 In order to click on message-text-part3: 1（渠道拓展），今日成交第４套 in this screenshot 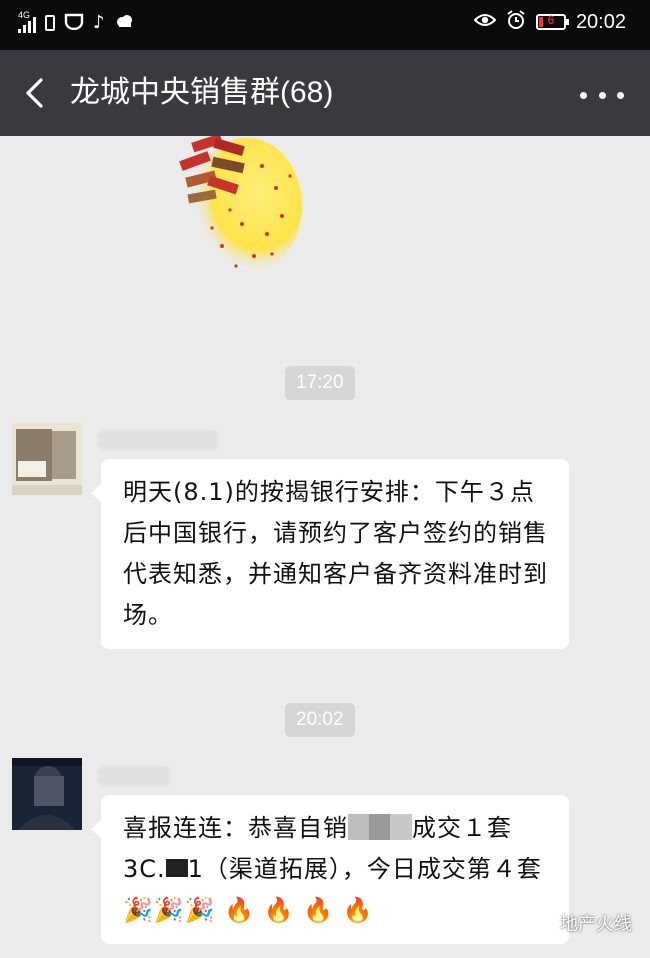, I will do `click(364, 869)`.